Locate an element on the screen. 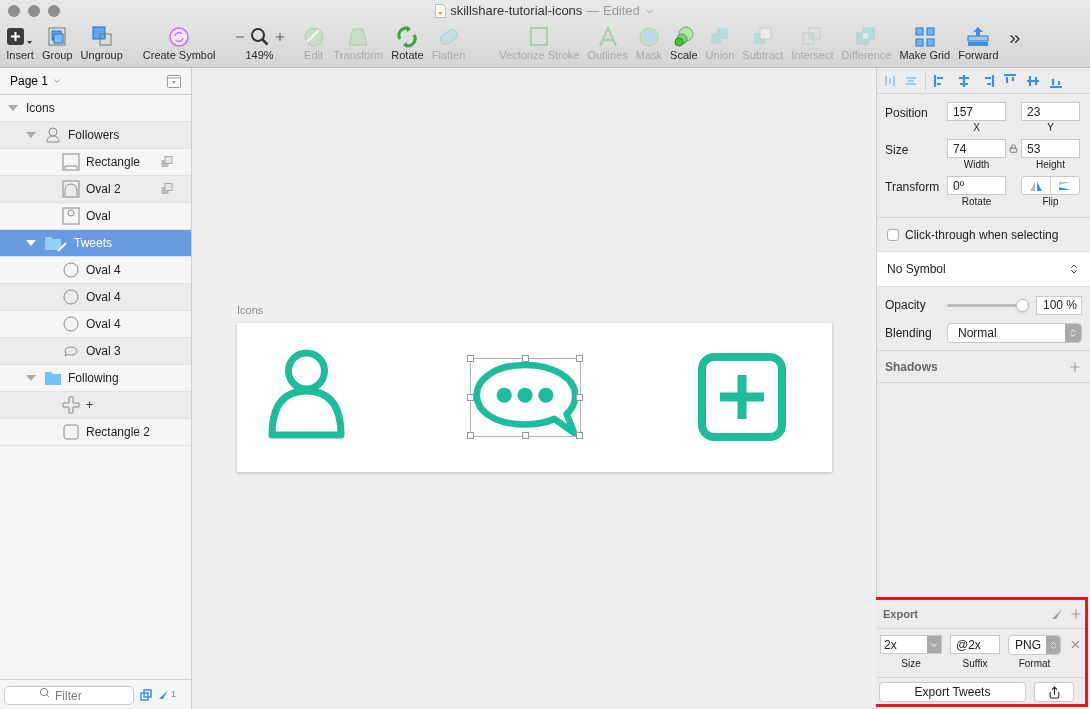 The image size is (1090, 709). toolbar-button: Scale is located at coordinates (684, 43).